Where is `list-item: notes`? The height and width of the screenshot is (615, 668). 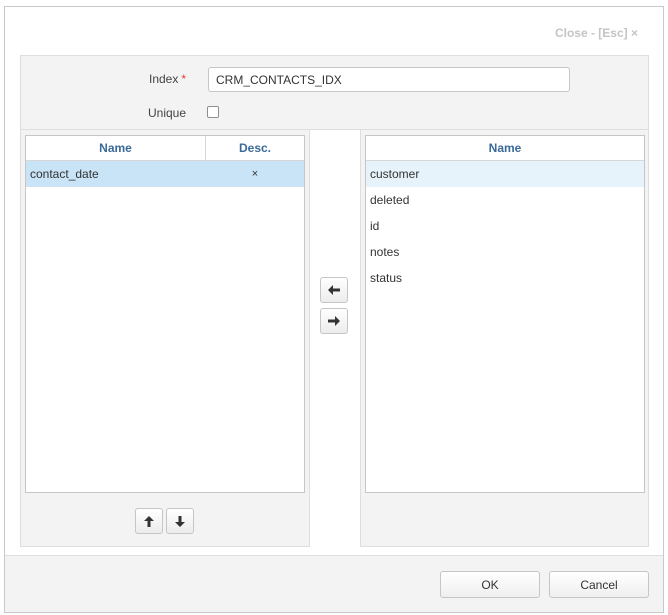
list-item: notes is located at coordinates (505, 252).